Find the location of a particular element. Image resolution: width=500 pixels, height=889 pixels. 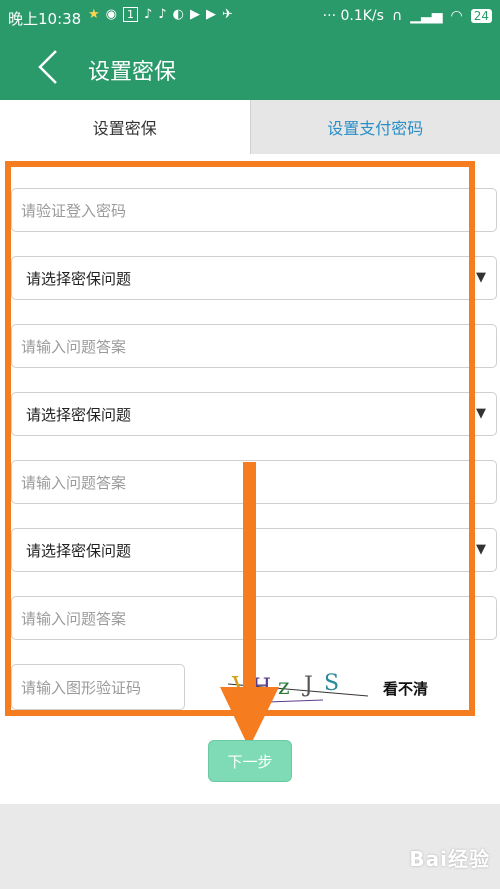

status-right: ··· 0.1K/s ∩ ▁▃▅ ◠ 24 is located at coordinates (407, 16).